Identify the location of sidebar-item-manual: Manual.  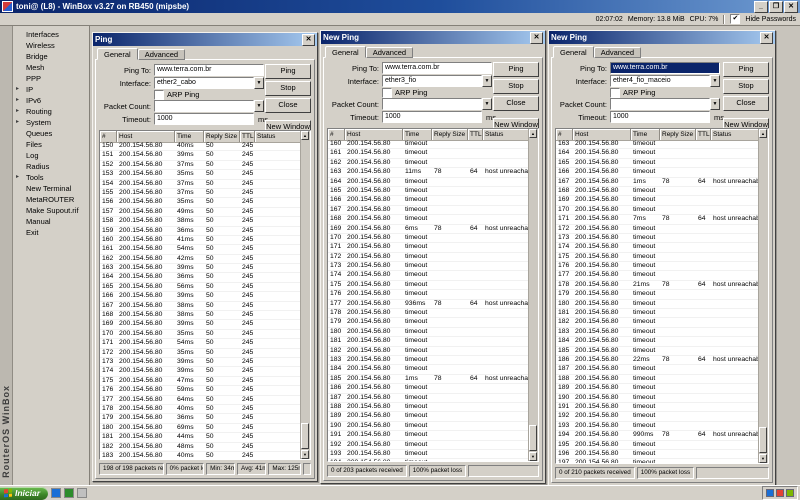
(51, 221).